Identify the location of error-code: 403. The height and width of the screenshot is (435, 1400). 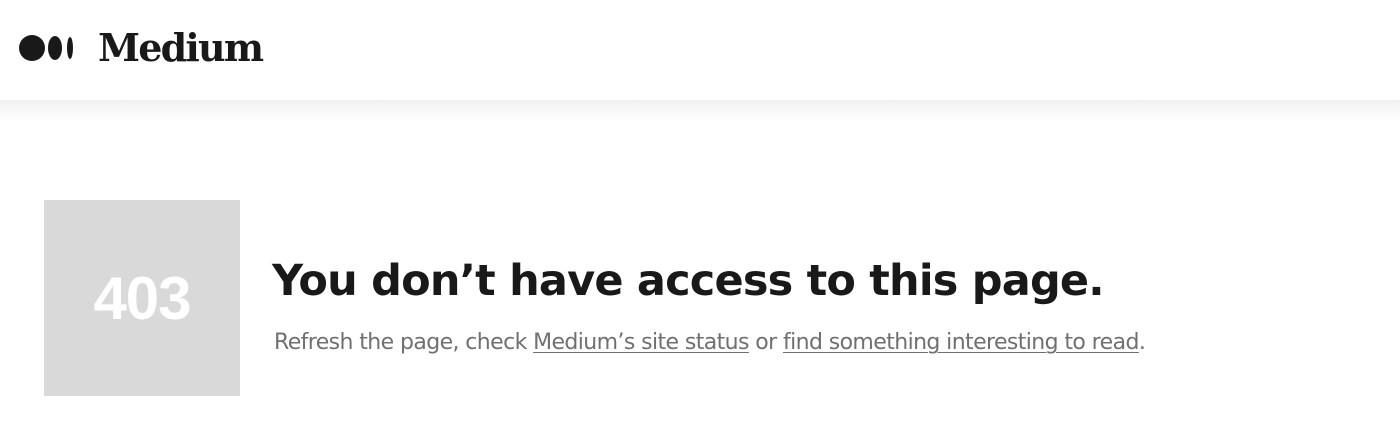
(142, 298).